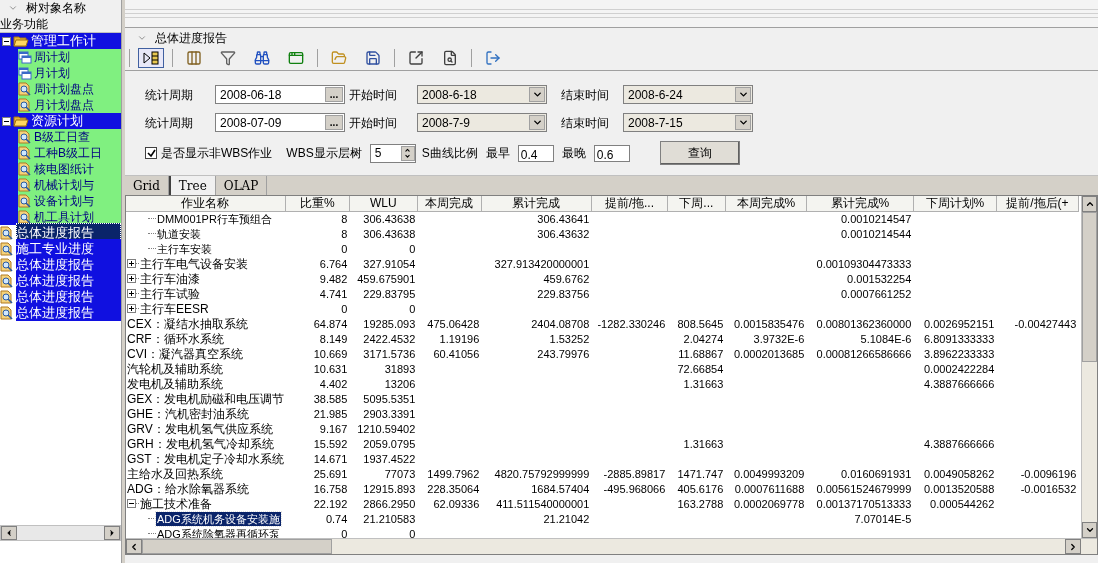 The height and width of the screenshot is (563, 1098). Describe the element at coordinates (602, 368) in the screenshot. I see `table-row: 汽轮机及辅助系统 10.631 31893 72.66854 0.0002422284` at that location.